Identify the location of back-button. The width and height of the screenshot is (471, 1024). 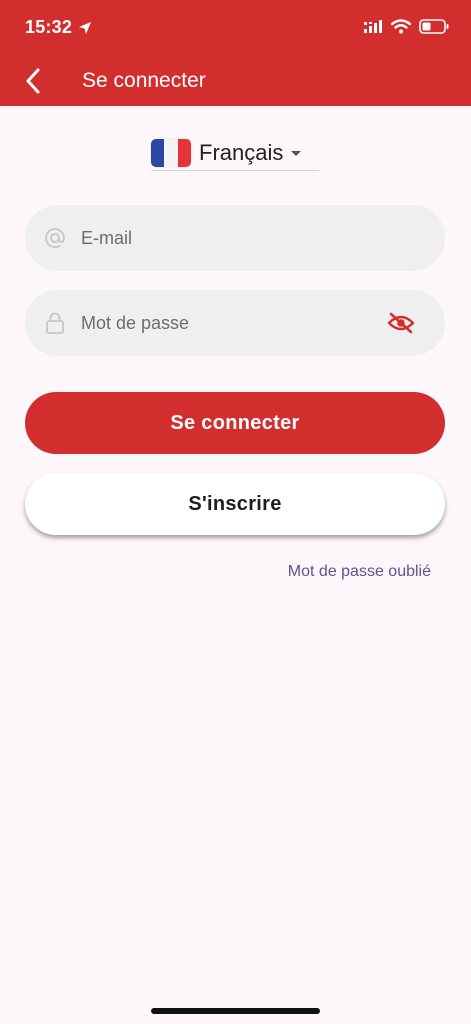
(33, 81).